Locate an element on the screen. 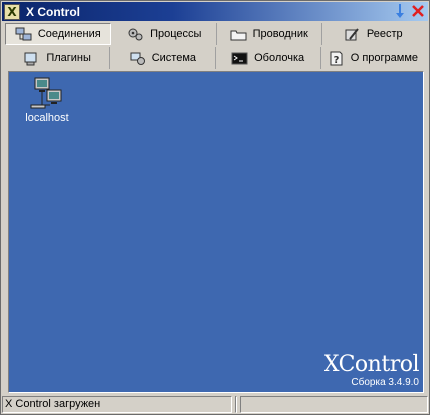  window-title: X Control is located at coordinates (53, 11).